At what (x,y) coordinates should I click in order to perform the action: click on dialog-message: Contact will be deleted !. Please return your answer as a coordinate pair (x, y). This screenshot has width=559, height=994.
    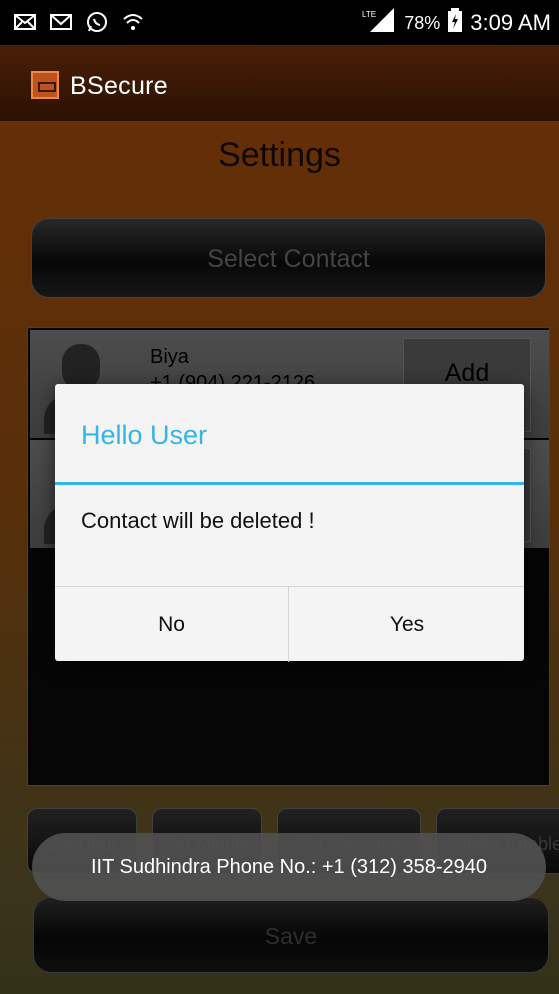
    Looking at the image, I should click on (198, 520).